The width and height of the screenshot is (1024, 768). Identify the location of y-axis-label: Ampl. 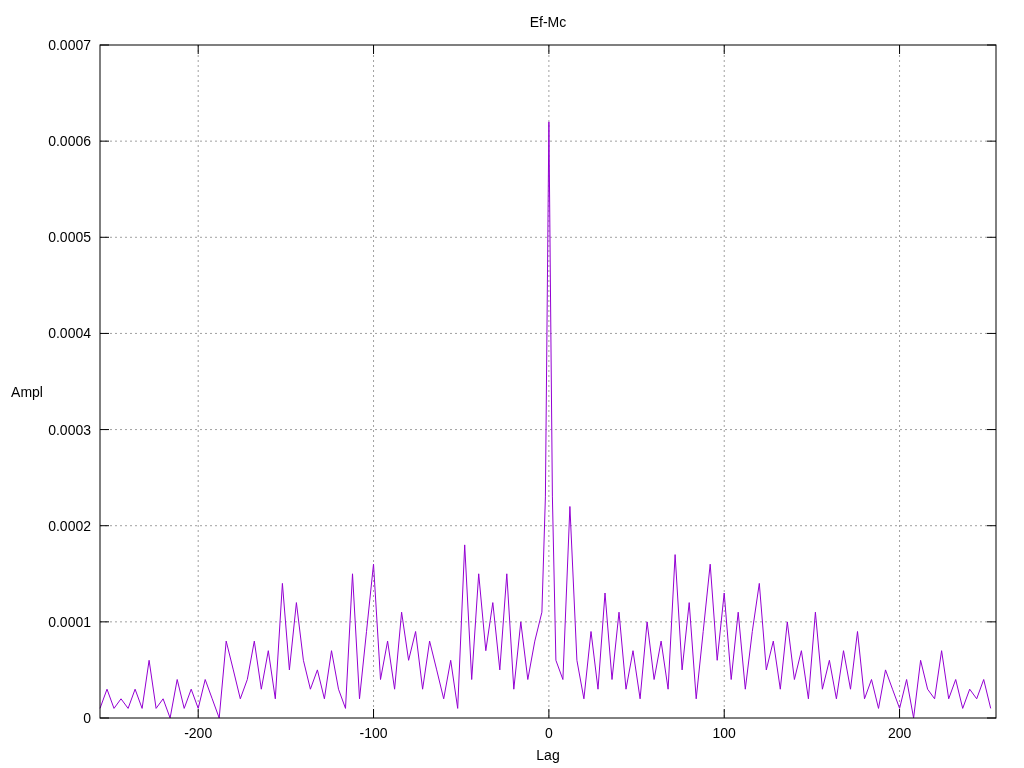
(27, 392).